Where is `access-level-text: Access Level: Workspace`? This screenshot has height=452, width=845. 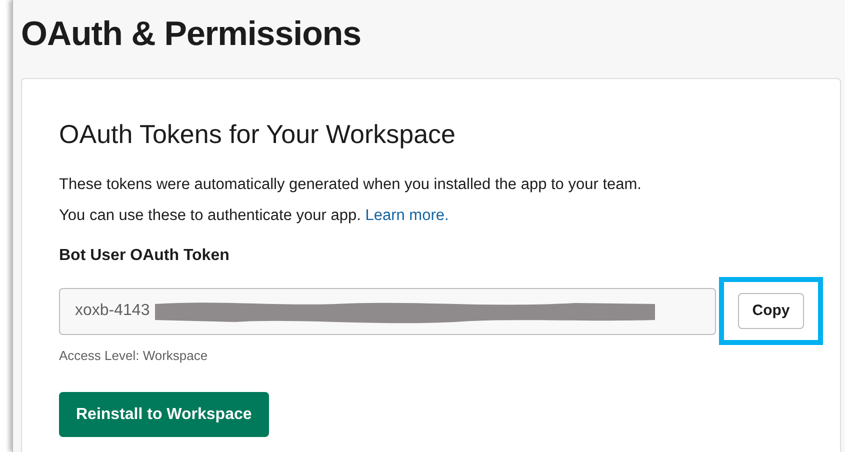 access-level-text: Access Level: Workspace is located at coordinates (133, 356).